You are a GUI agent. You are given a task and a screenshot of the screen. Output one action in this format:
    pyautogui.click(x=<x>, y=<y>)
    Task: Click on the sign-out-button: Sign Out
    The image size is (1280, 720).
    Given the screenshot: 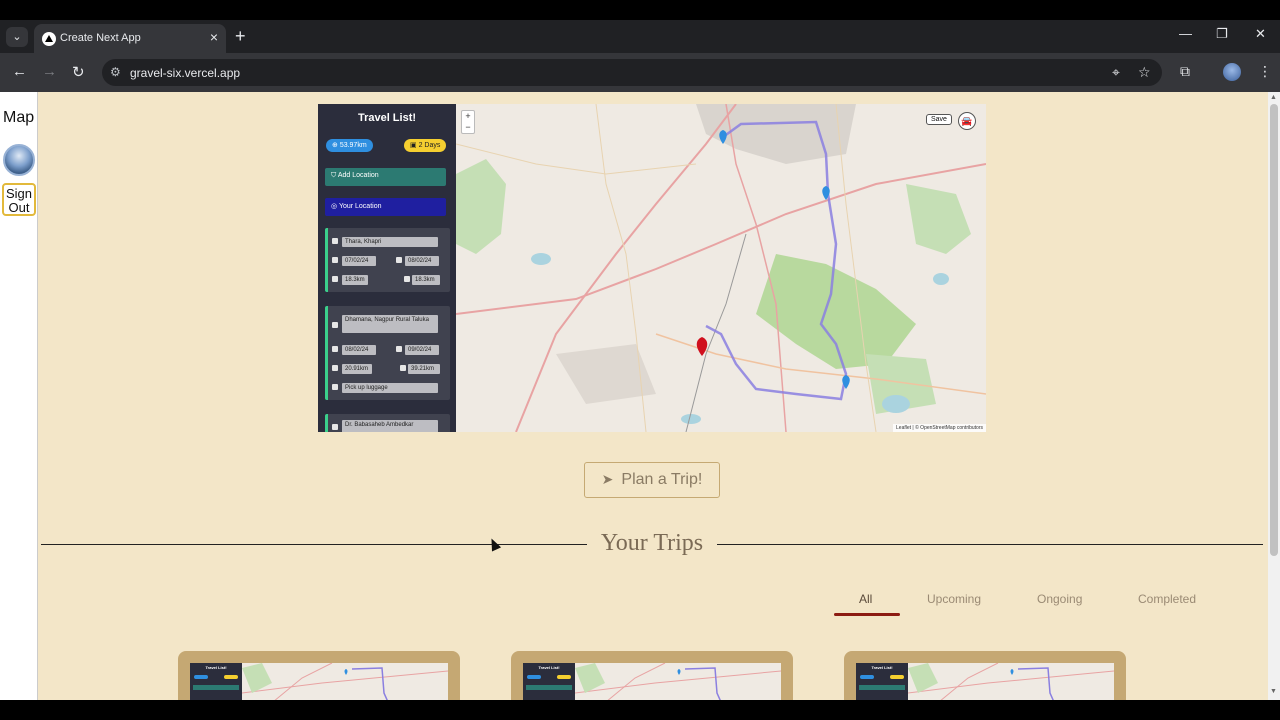 What is the action you would take?
    pyautogui.click(x=19, y=199)
    